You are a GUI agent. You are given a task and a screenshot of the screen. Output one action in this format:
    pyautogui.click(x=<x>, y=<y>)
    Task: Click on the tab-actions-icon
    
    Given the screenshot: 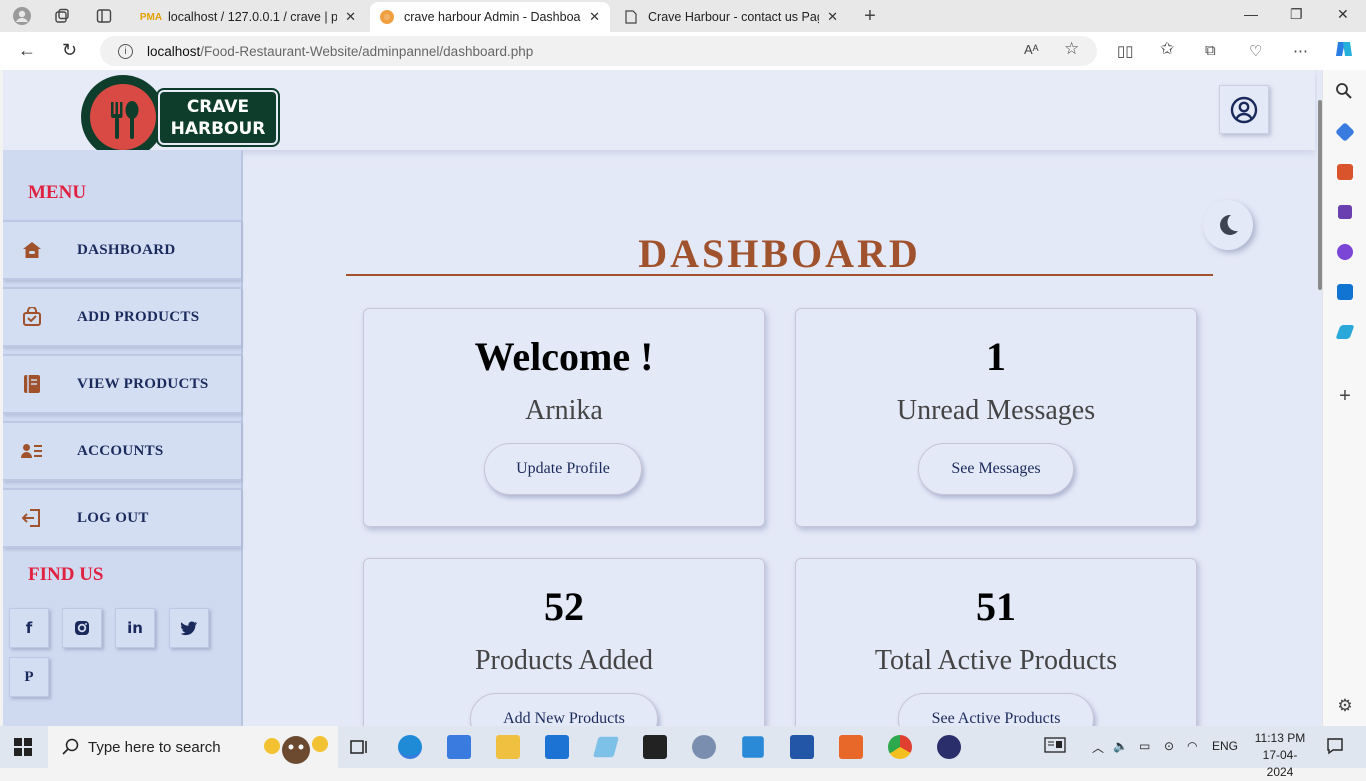 What is the action you would take?
    pyautogui.click(x=104, y=16)
    